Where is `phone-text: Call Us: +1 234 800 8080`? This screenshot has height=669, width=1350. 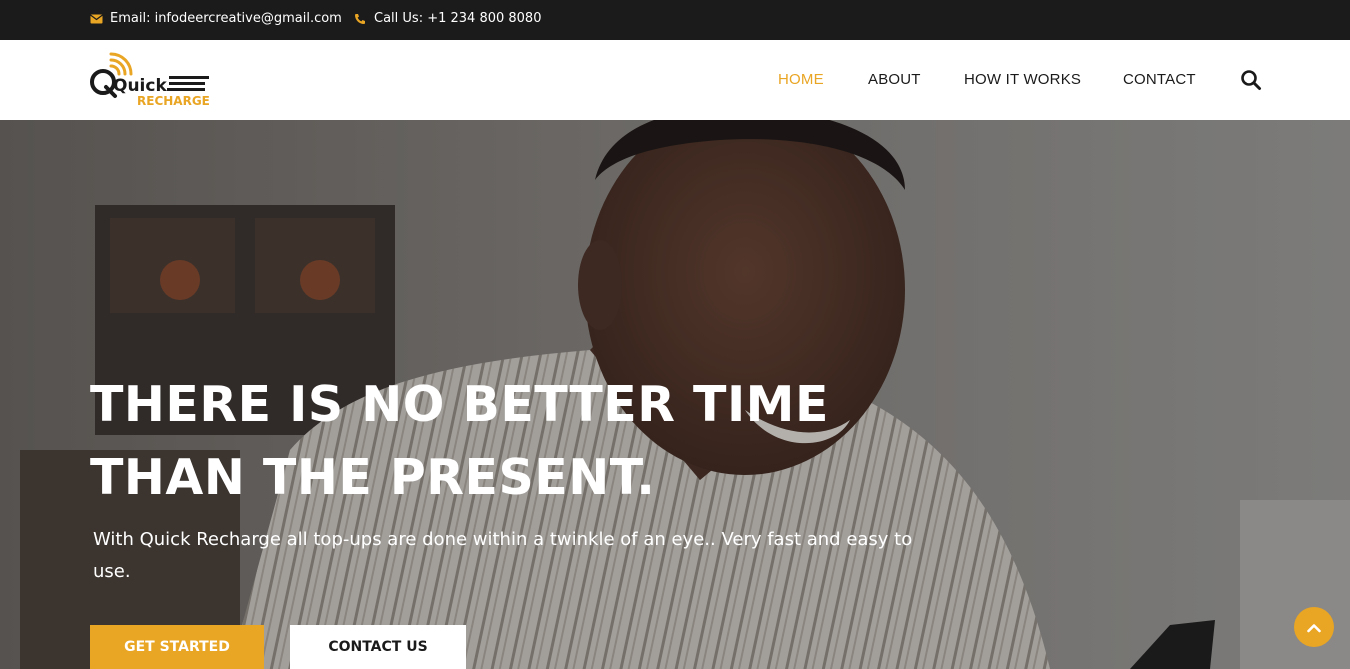 phone-text: Call Us: +1 234 800 8080 is located at coordinates (458, 18).